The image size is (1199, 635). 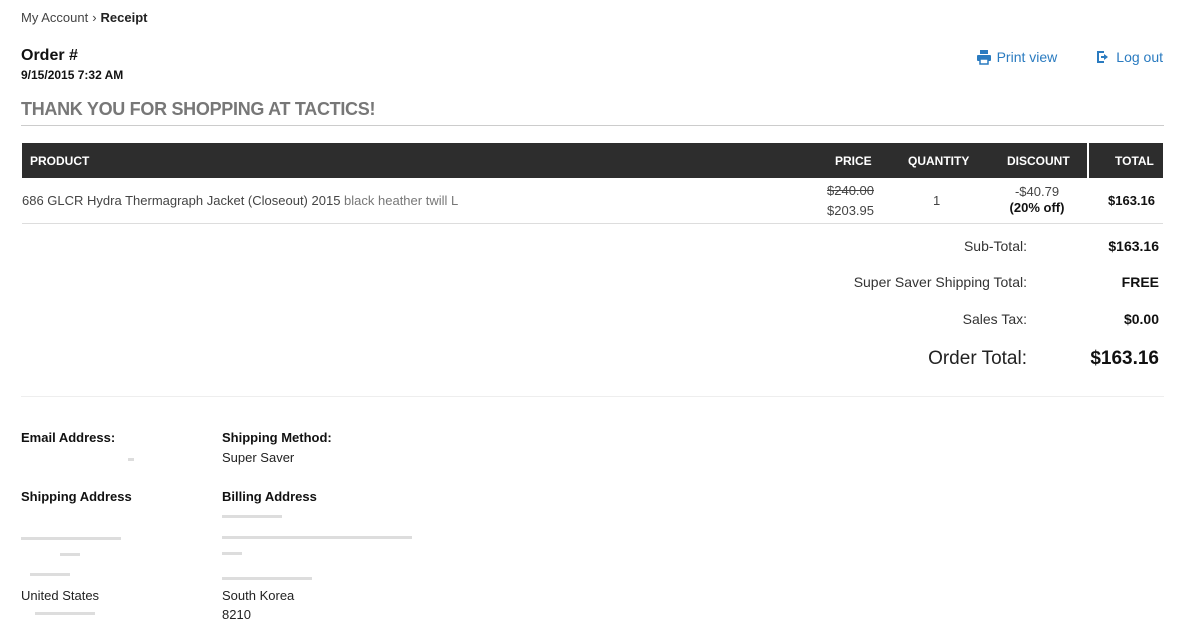 I want to click on printer-icon, so click(x=983, y=57).